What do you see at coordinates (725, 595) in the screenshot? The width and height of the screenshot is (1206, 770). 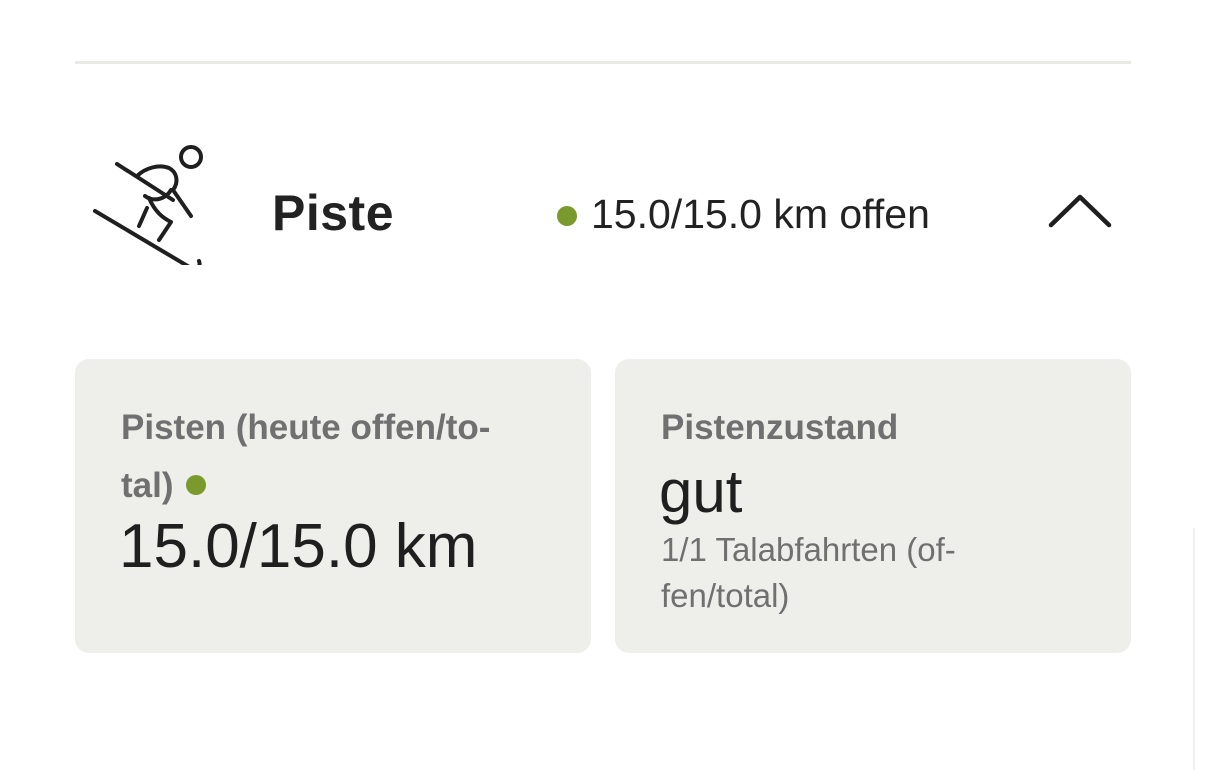 I see `valley-runs-line2: fen/total)` at bounding box center [725, 595].